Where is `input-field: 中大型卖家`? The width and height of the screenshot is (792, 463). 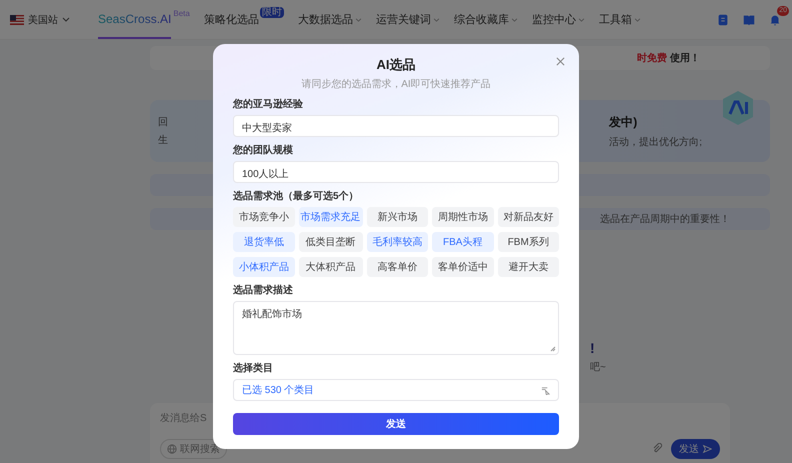
input-field: 中大型卖家 is located at coordinates (396, 126).